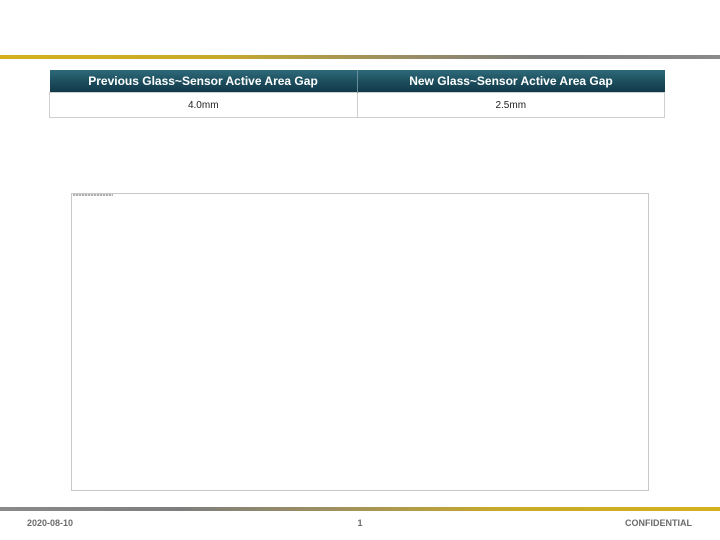  I want to click on footer-page-number: 1, so click(360, 523).